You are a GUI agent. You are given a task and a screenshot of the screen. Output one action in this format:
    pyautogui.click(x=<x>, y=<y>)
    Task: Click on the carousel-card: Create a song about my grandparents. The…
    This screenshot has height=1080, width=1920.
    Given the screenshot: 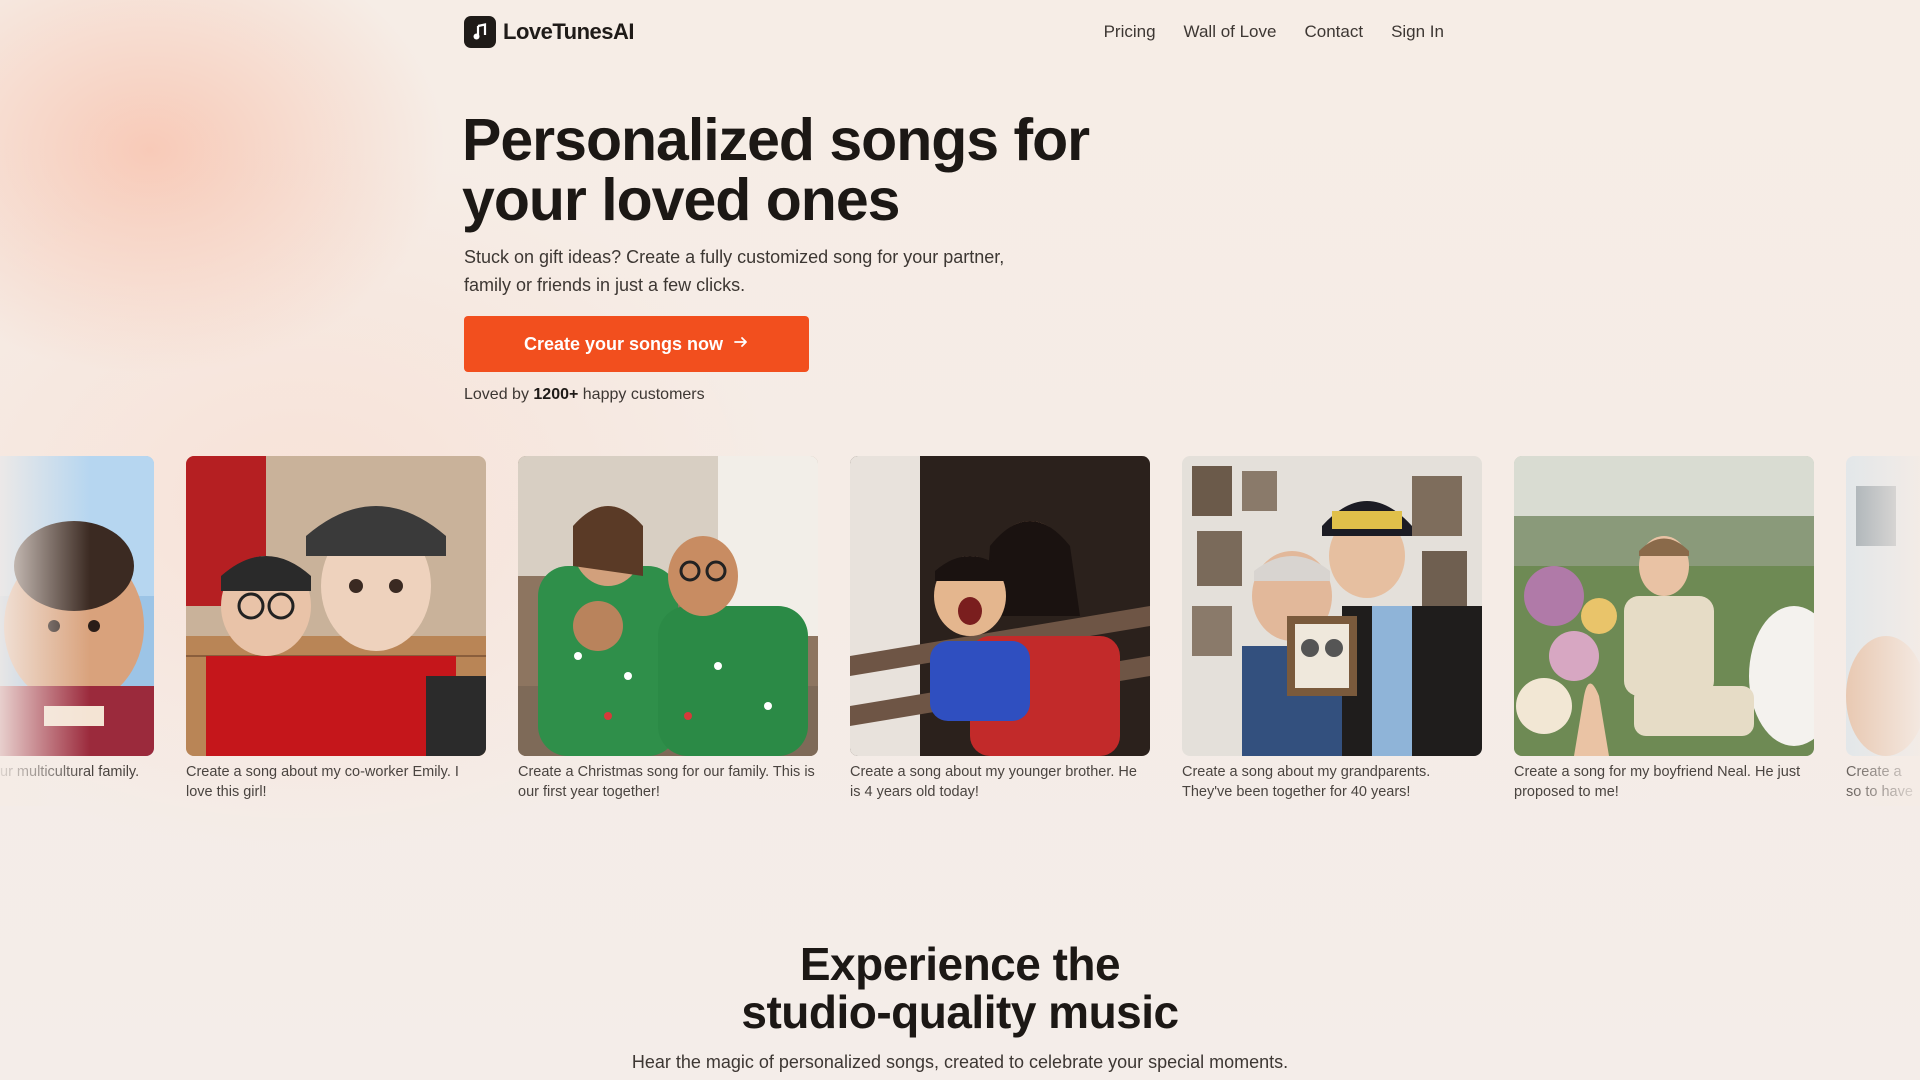 What is the action you would take?
    pyautogui.click(x=1332, y=629)
    